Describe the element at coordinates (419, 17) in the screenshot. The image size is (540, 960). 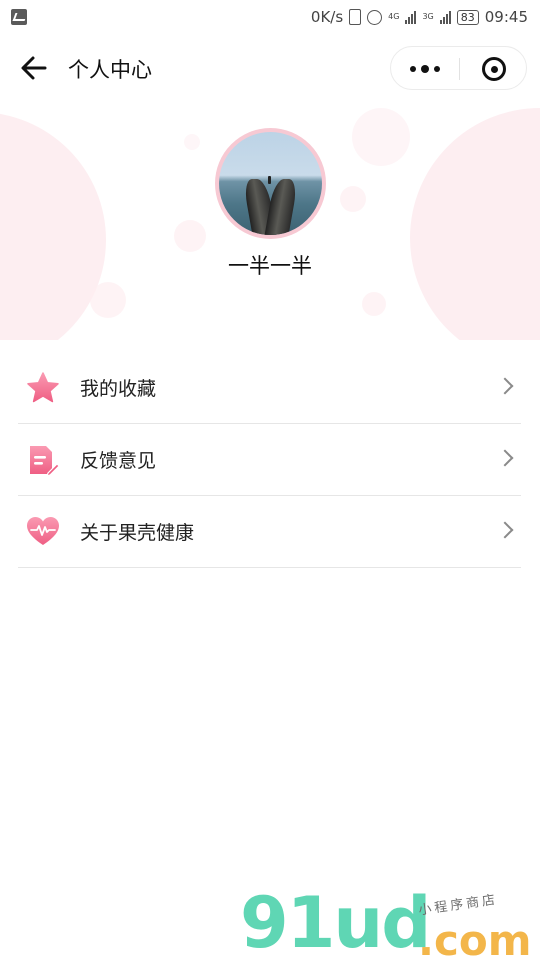
I see `status-bar-right: 0K/s 4G 3G 83 09:45` at that location.